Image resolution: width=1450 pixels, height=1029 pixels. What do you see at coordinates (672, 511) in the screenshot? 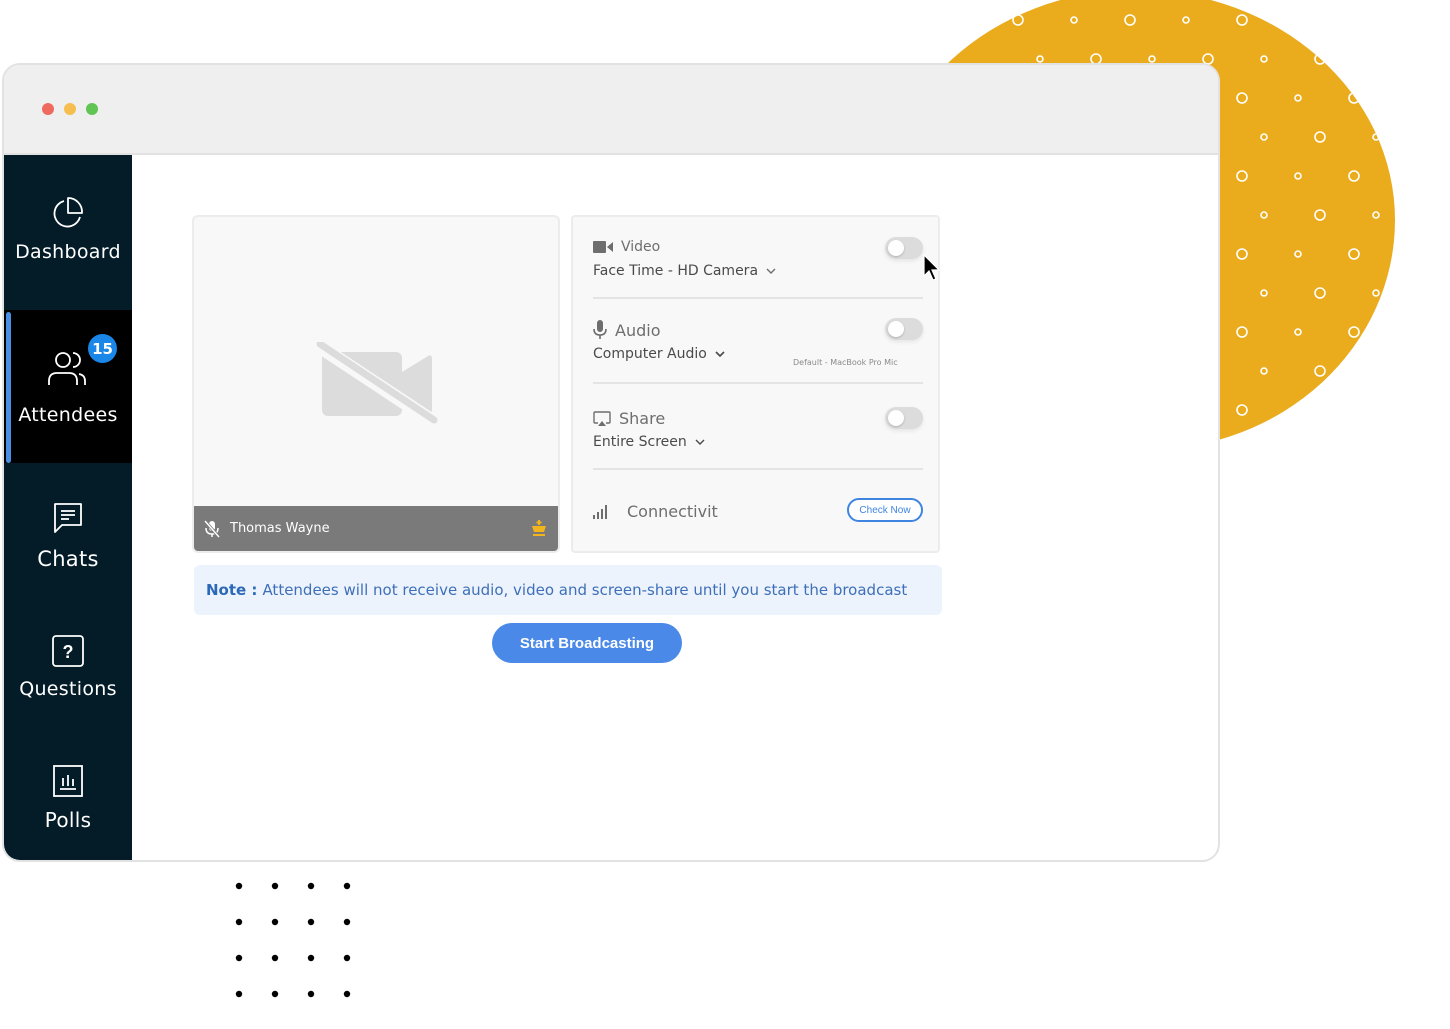
I see `connectivity-title: Connectivit` at bounding box center [672, 511].